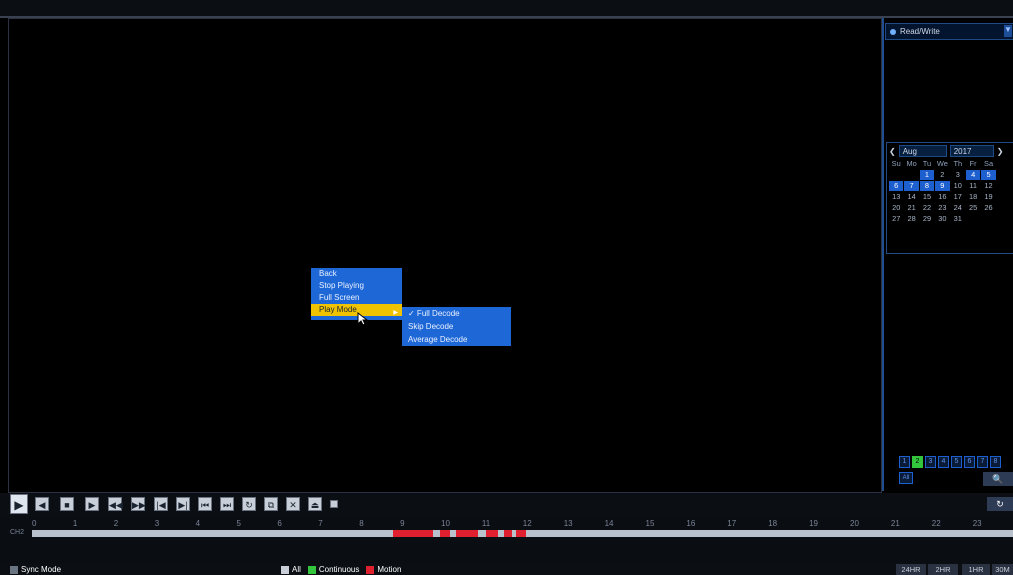 The image size is (1013, 575). Describe the element at coordinates (950, 462) in the screenshot. I see `channel-selector: 12345678` at that location.